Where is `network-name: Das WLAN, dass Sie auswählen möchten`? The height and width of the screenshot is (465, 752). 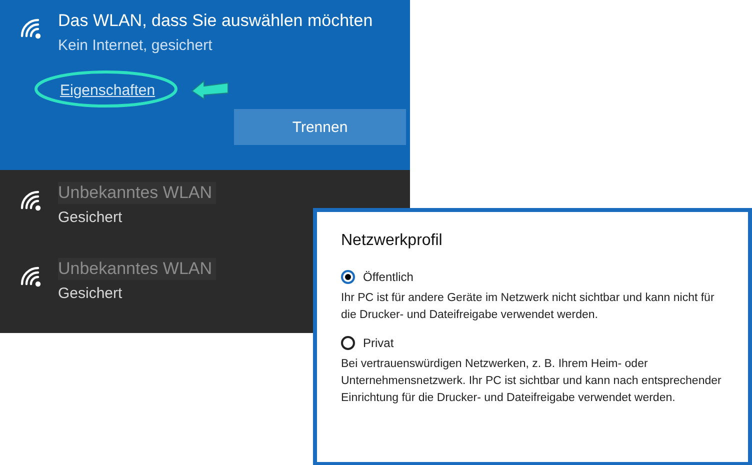 network-name: Das WLAN, dass Sie auswählen möchten is located at coordinates (215, 21).